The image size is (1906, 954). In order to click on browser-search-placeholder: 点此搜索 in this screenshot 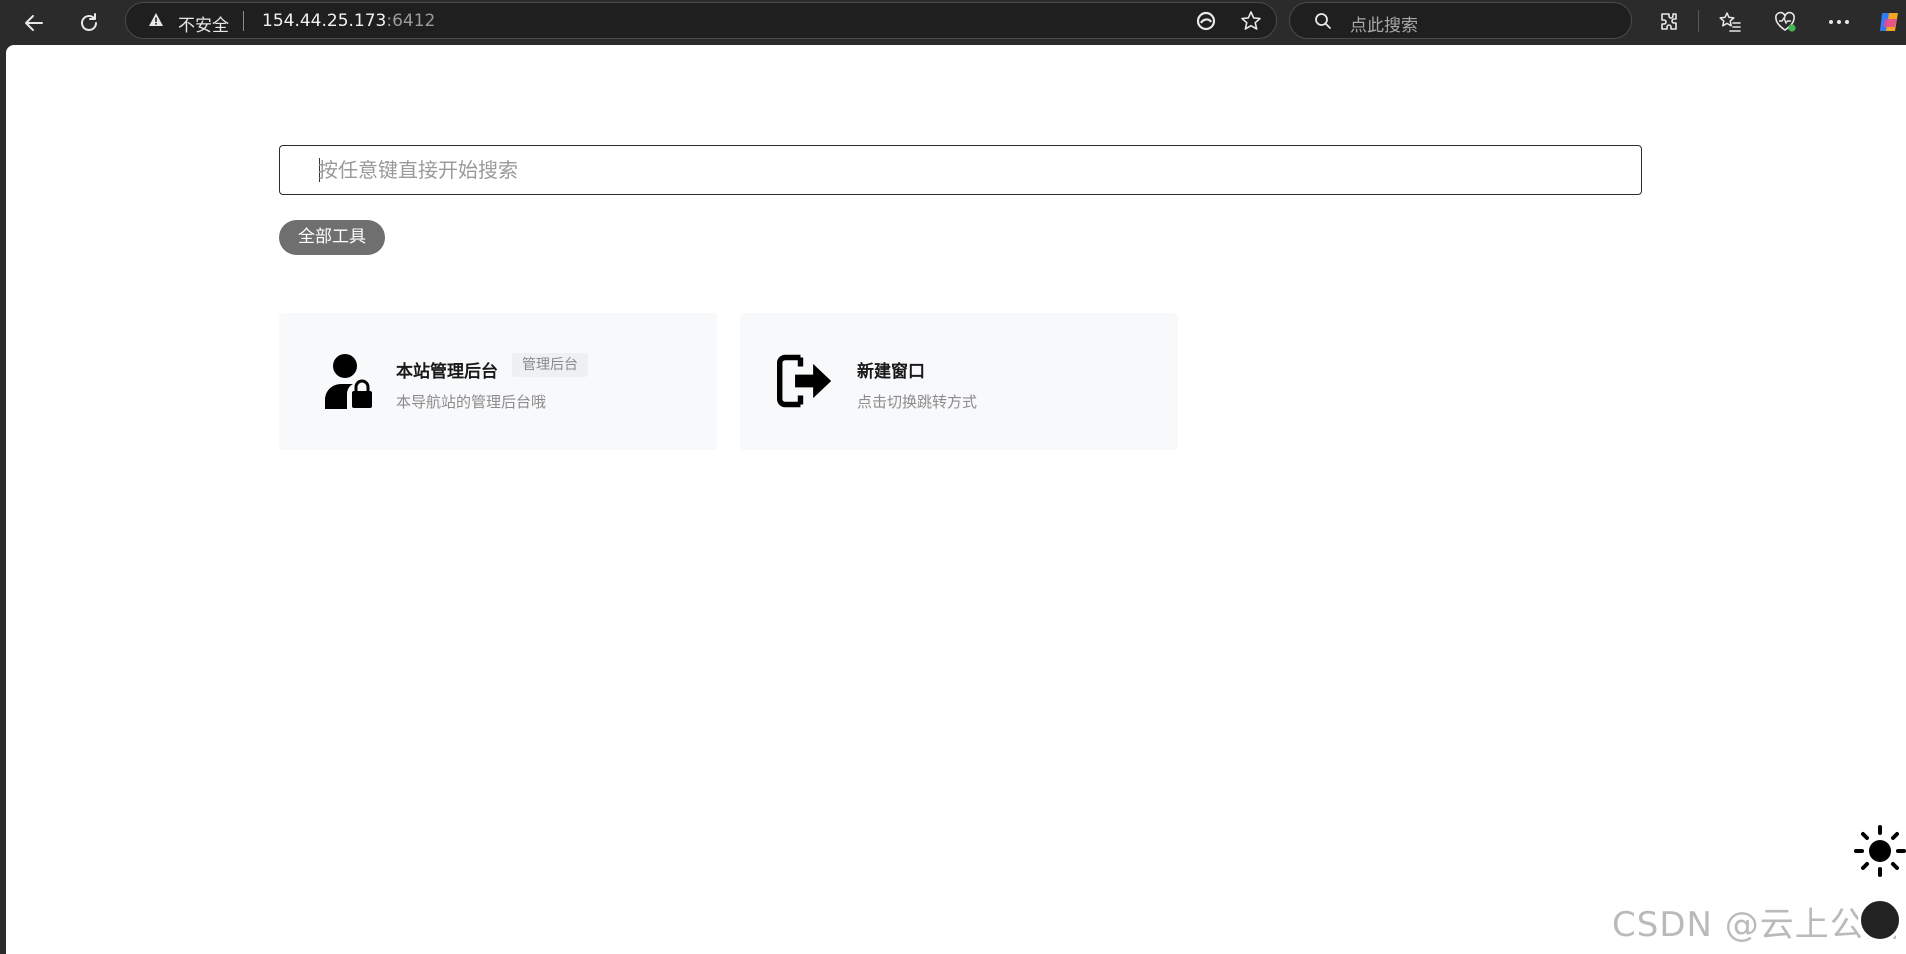, I will do `click(1384, 26)`.